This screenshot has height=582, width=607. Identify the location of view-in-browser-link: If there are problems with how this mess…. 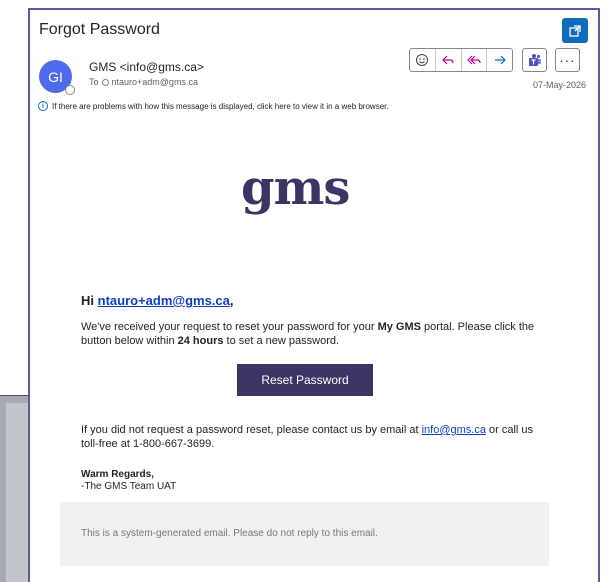
(220, 106).